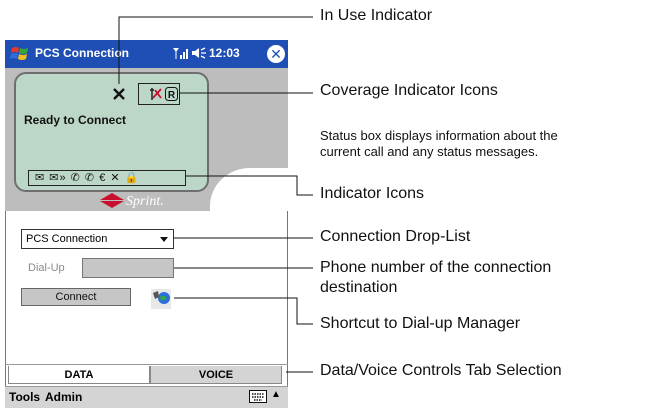 Image resolution: width=657 pixels, height=408 pixels. Describe the element at coordinates (420, 323) in the screenshot. I see `callout-shortcut: Shortcut to Dial-up Manager` at that location.